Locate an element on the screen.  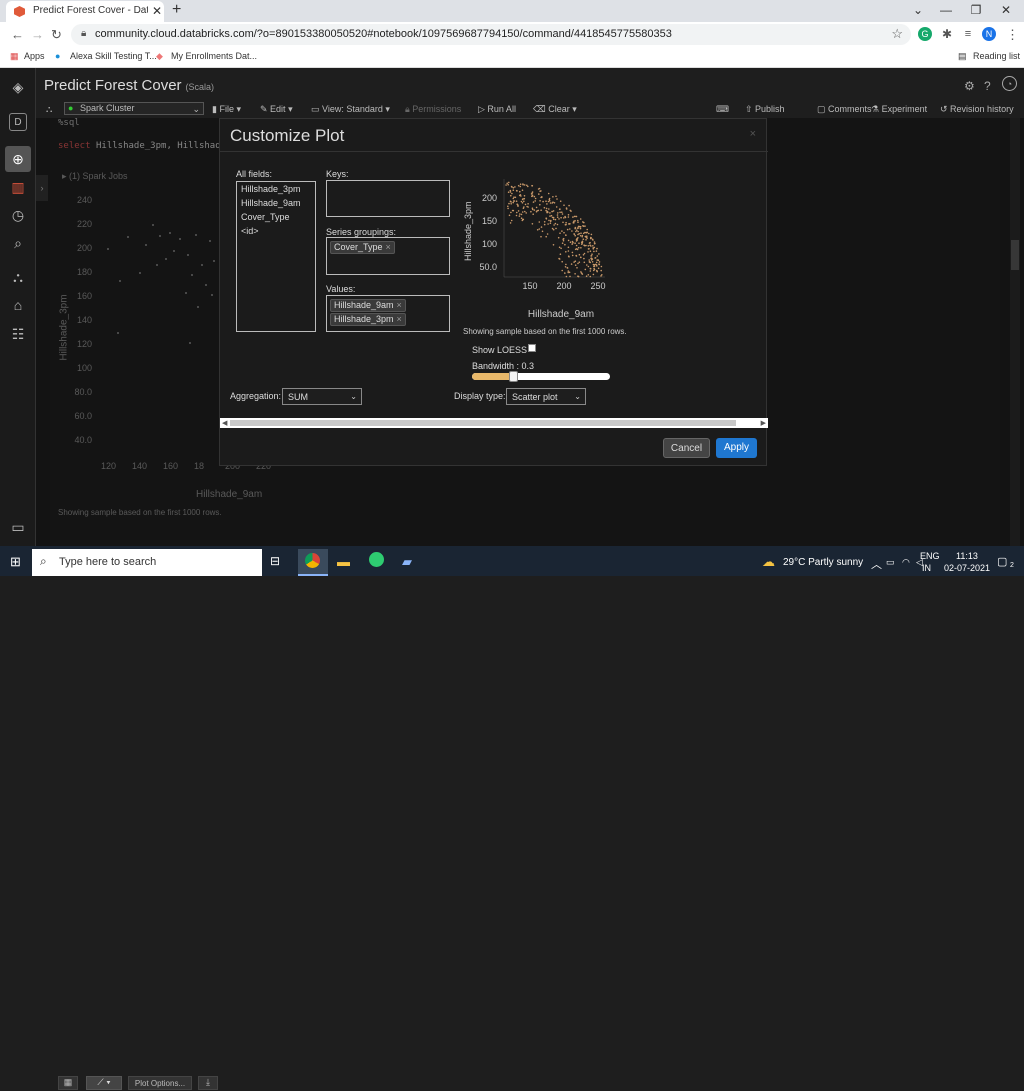
notifications-icon: ▢ is located at coordinates (1002, 561).